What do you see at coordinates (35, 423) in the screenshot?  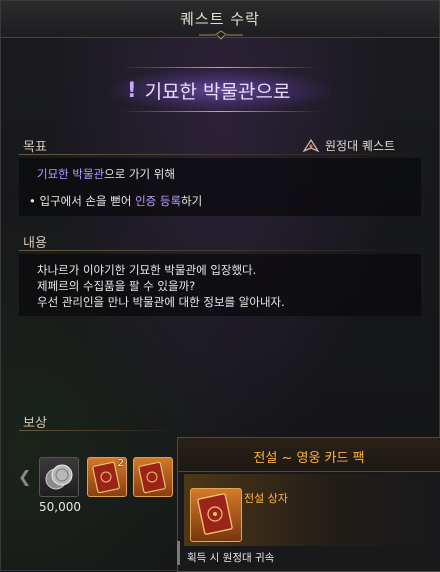 I see `rewards-label: 보상` at bounding box center [35, 423].